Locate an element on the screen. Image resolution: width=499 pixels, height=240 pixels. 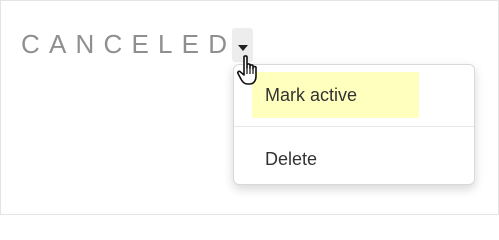
status-label: CANCELED is located at coordinates (129, 44).